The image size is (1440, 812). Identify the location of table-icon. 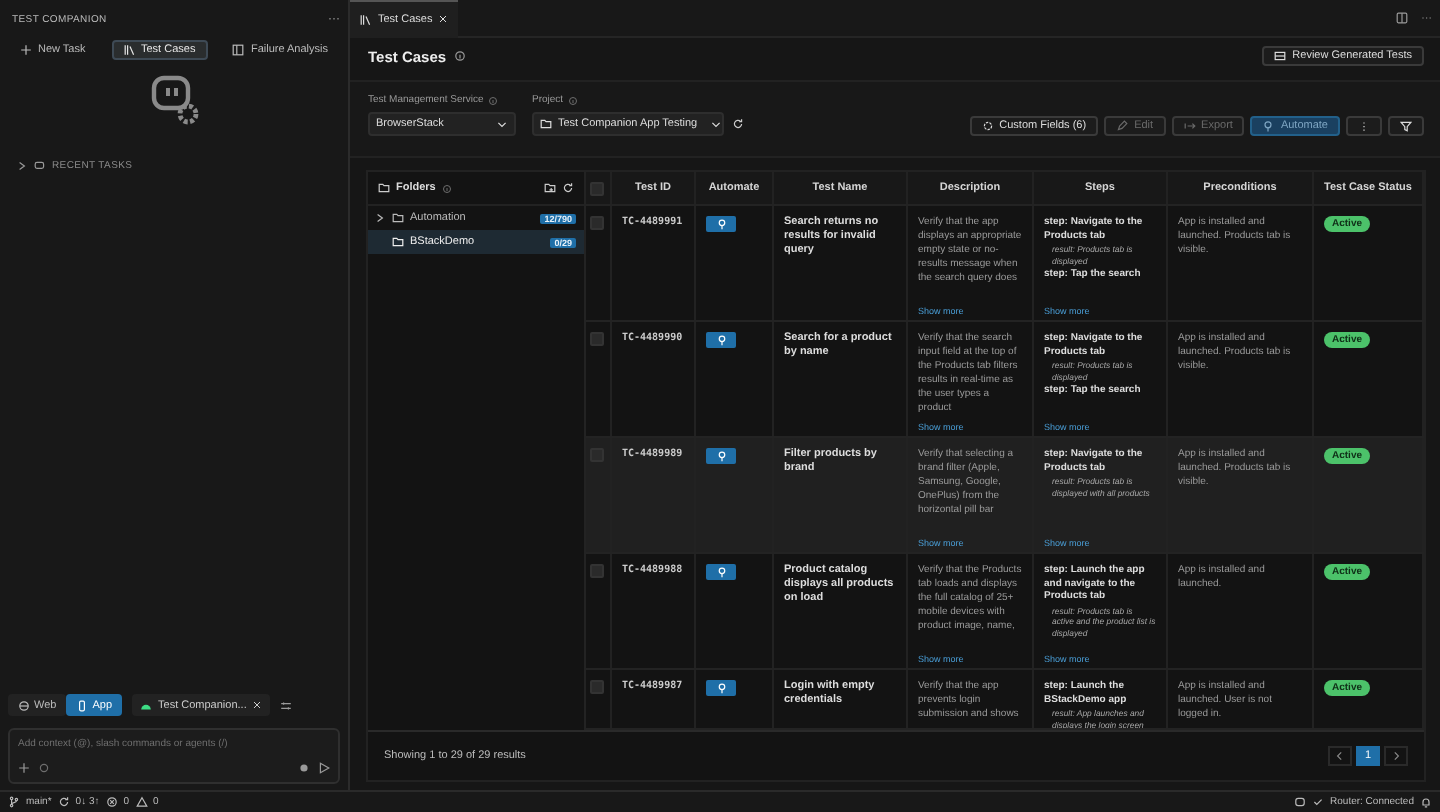
(1280, 56).